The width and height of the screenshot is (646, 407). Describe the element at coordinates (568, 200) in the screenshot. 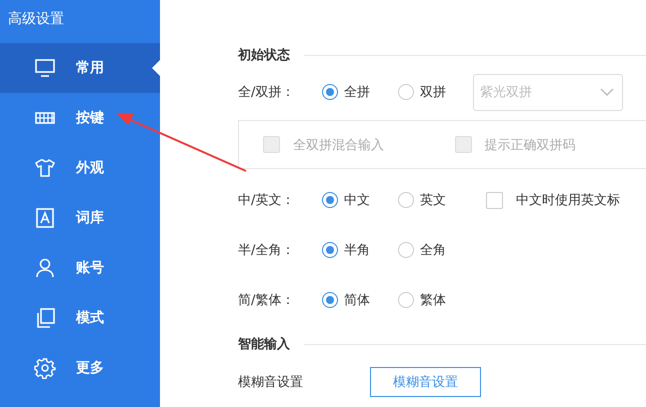

I see `checkbox-label: 中文时使用英文标` at that location.